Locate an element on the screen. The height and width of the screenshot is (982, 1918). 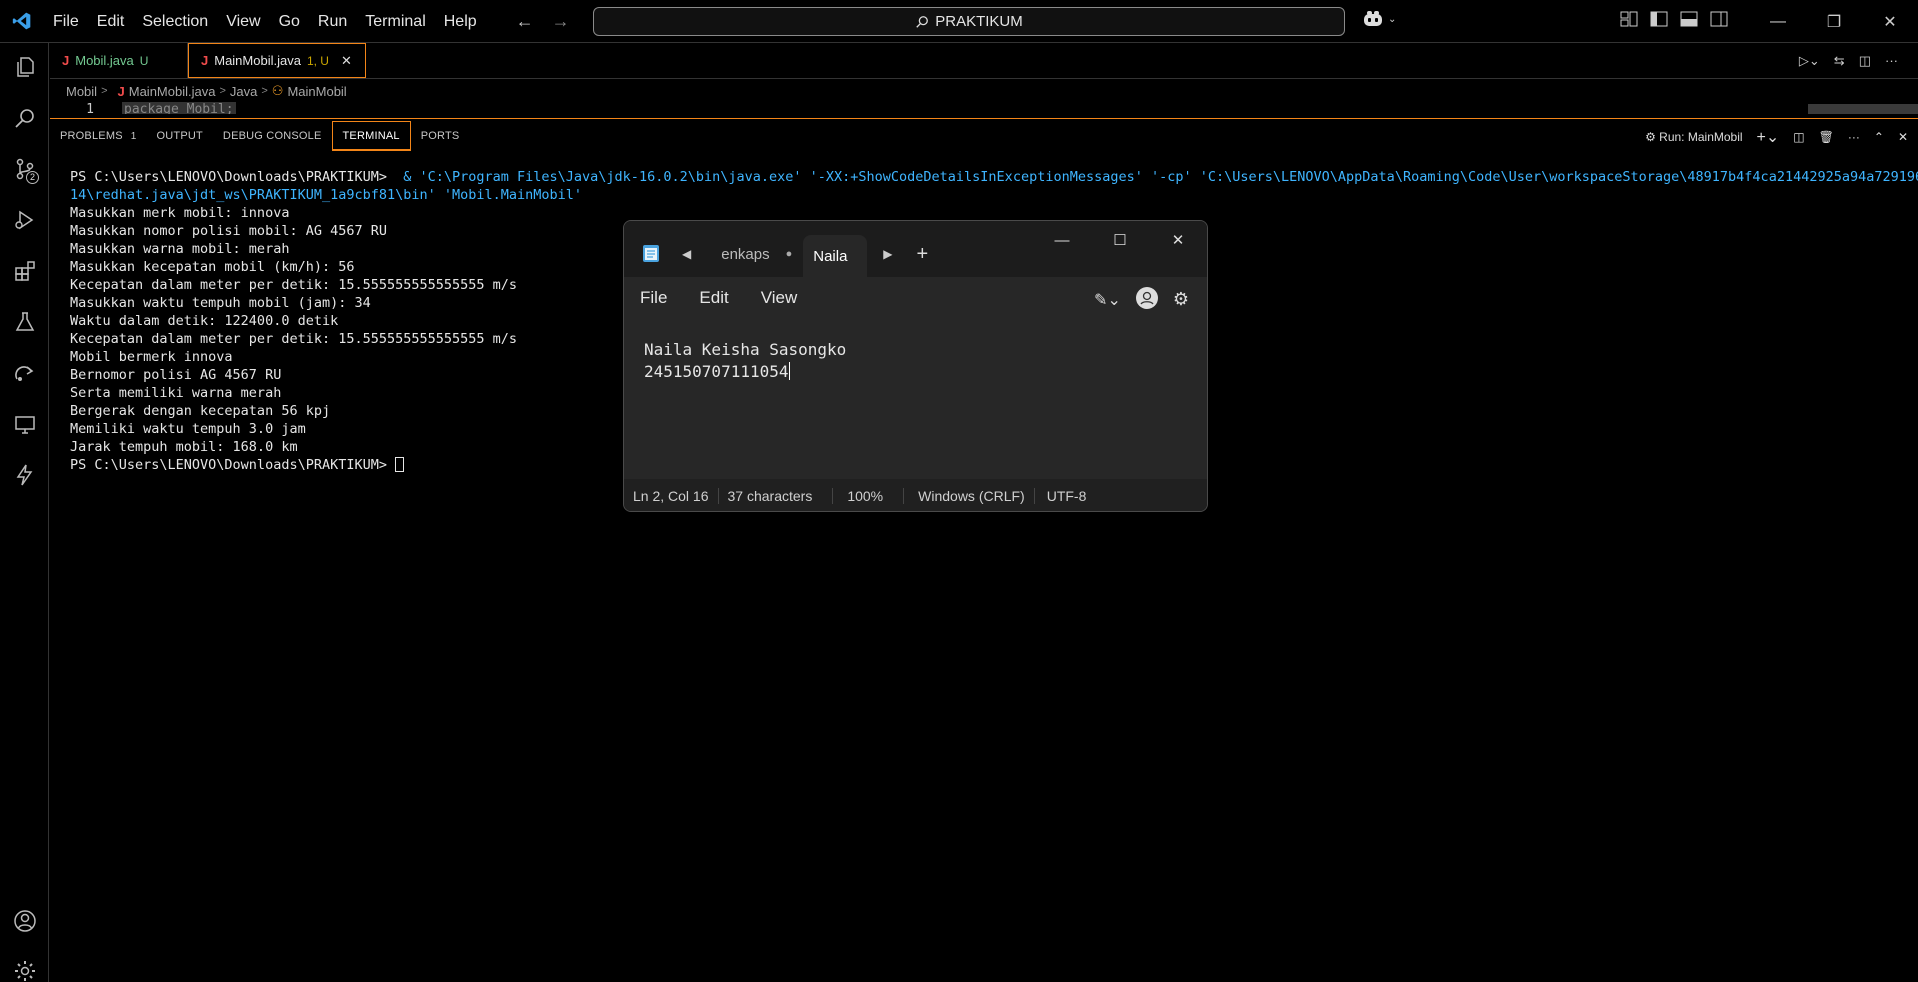
search-sidebar-icon is located at coordinates (24, 118).